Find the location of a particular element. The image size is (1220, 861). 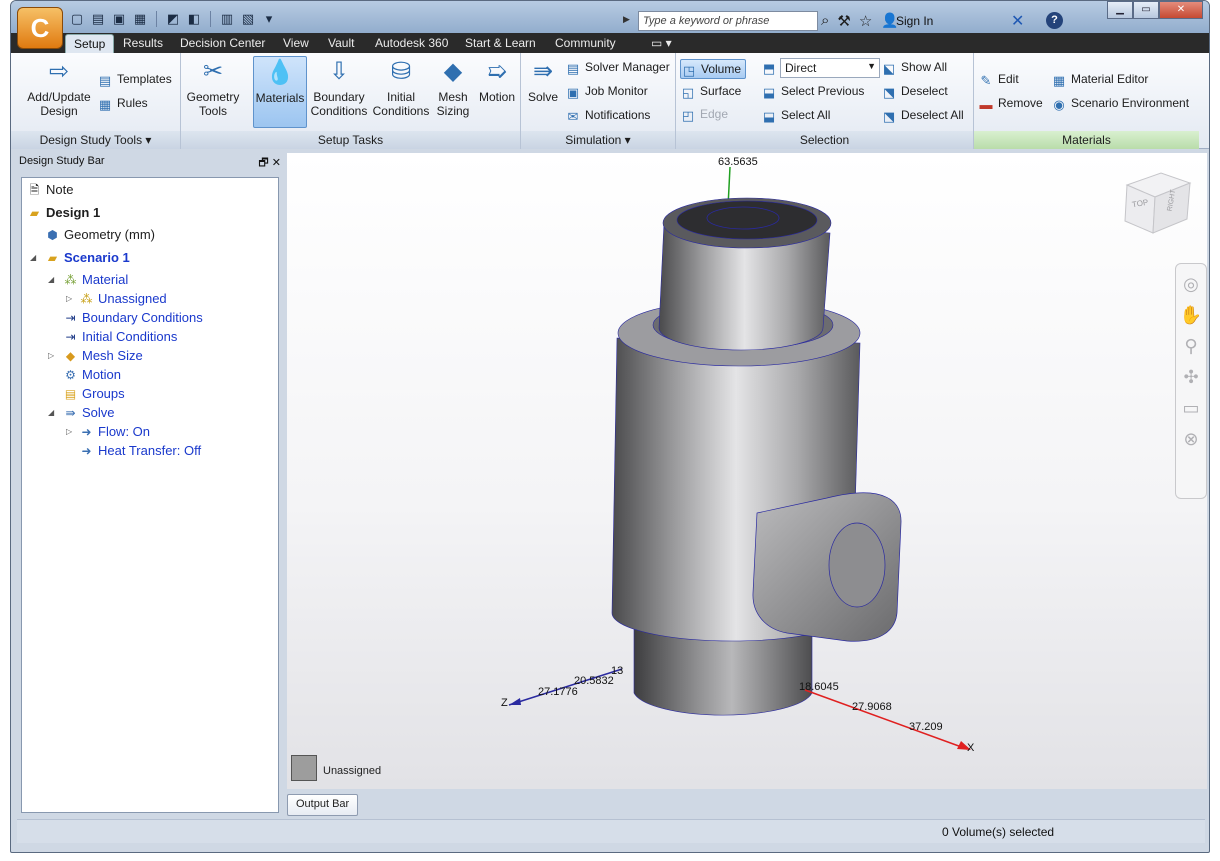

add-update-design-button: ⇨ Add/Update Design is located at coordinates (59, 87).